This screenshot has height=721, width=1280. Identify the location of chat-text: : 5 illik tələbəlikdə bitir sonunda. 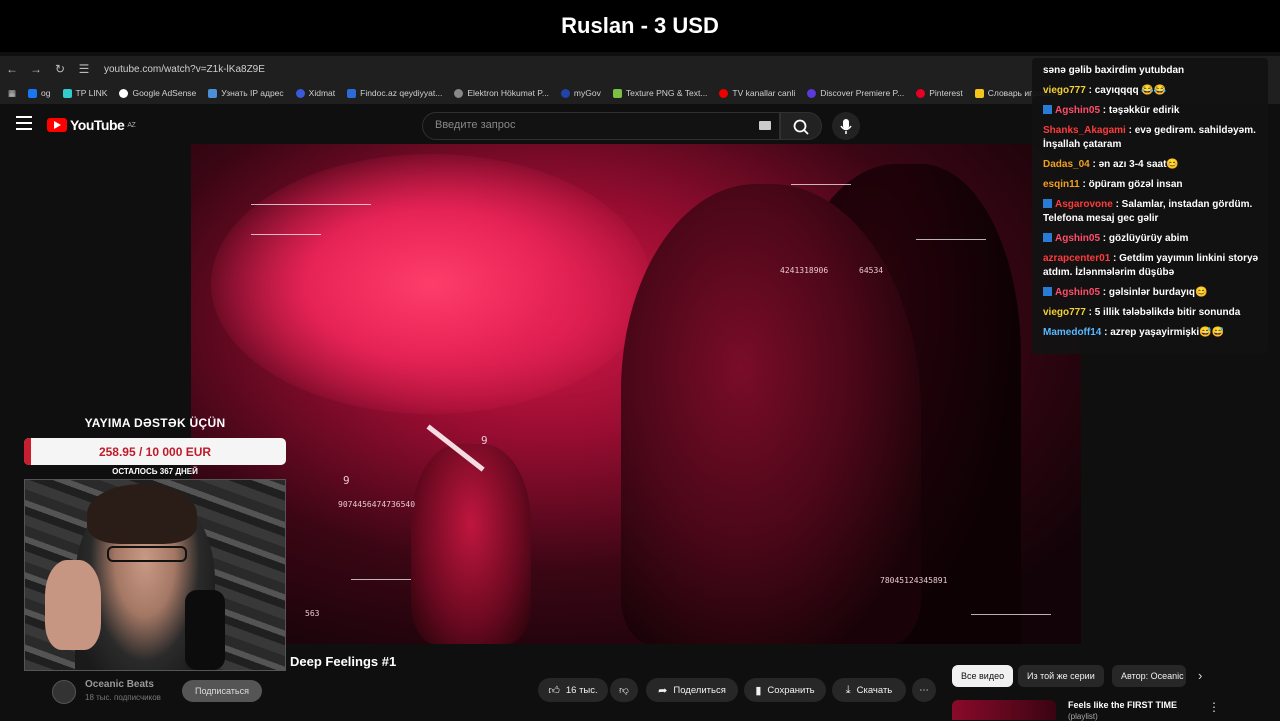
(1163, 312).